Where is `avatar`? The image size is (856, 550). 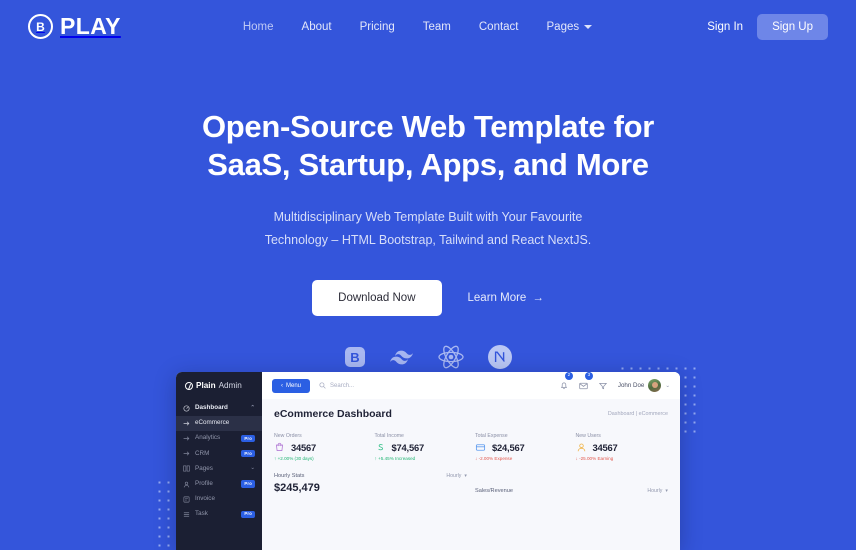 avatar is located at coordinates (655, 385).